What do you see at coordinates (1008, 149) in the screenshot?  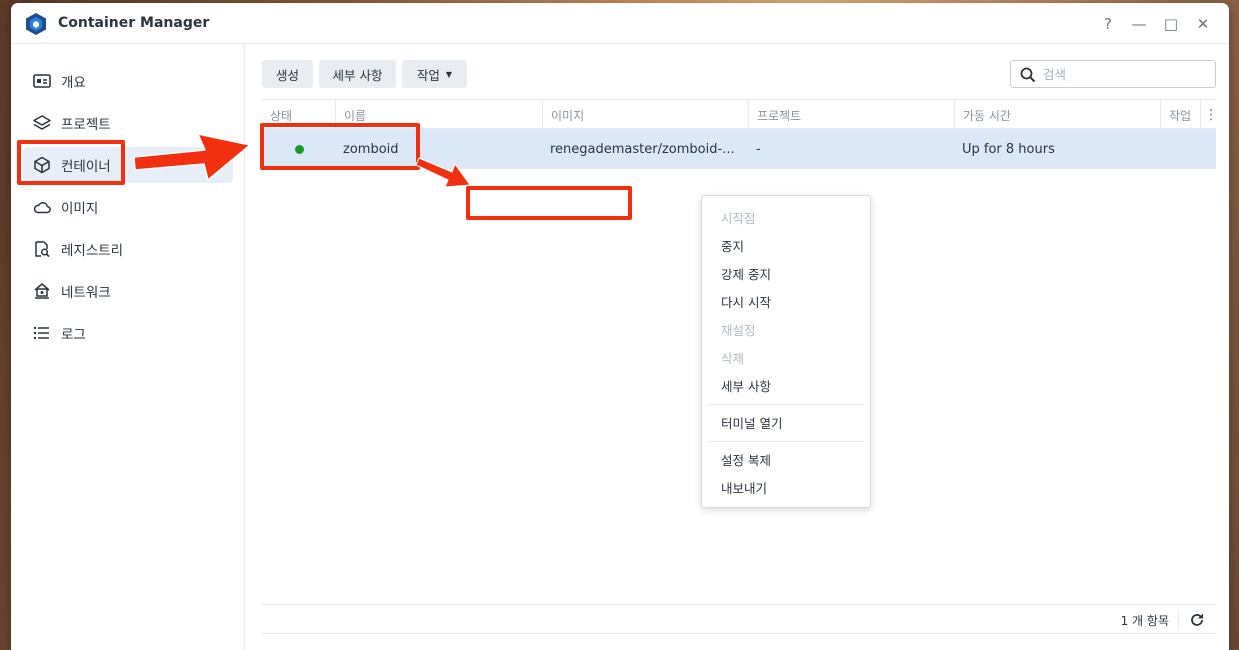 I see `uptime-cell: Up for 8 hours` at bounding box center [1008, 149].